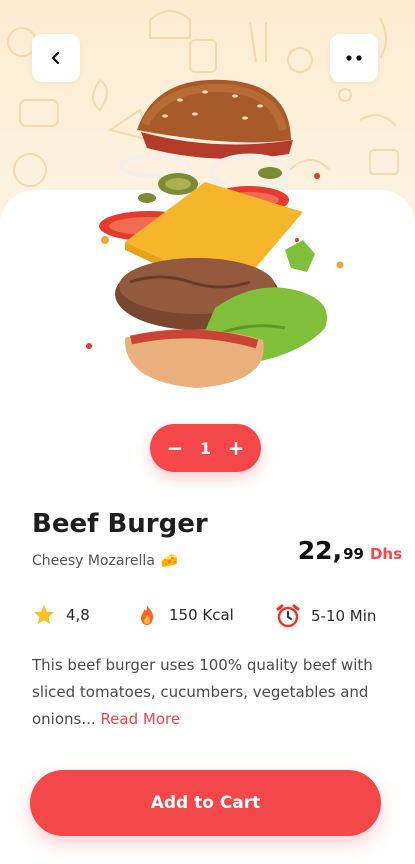 The image size is (415, 864). I want to click on quantity-value: 1, so click(205, 448).